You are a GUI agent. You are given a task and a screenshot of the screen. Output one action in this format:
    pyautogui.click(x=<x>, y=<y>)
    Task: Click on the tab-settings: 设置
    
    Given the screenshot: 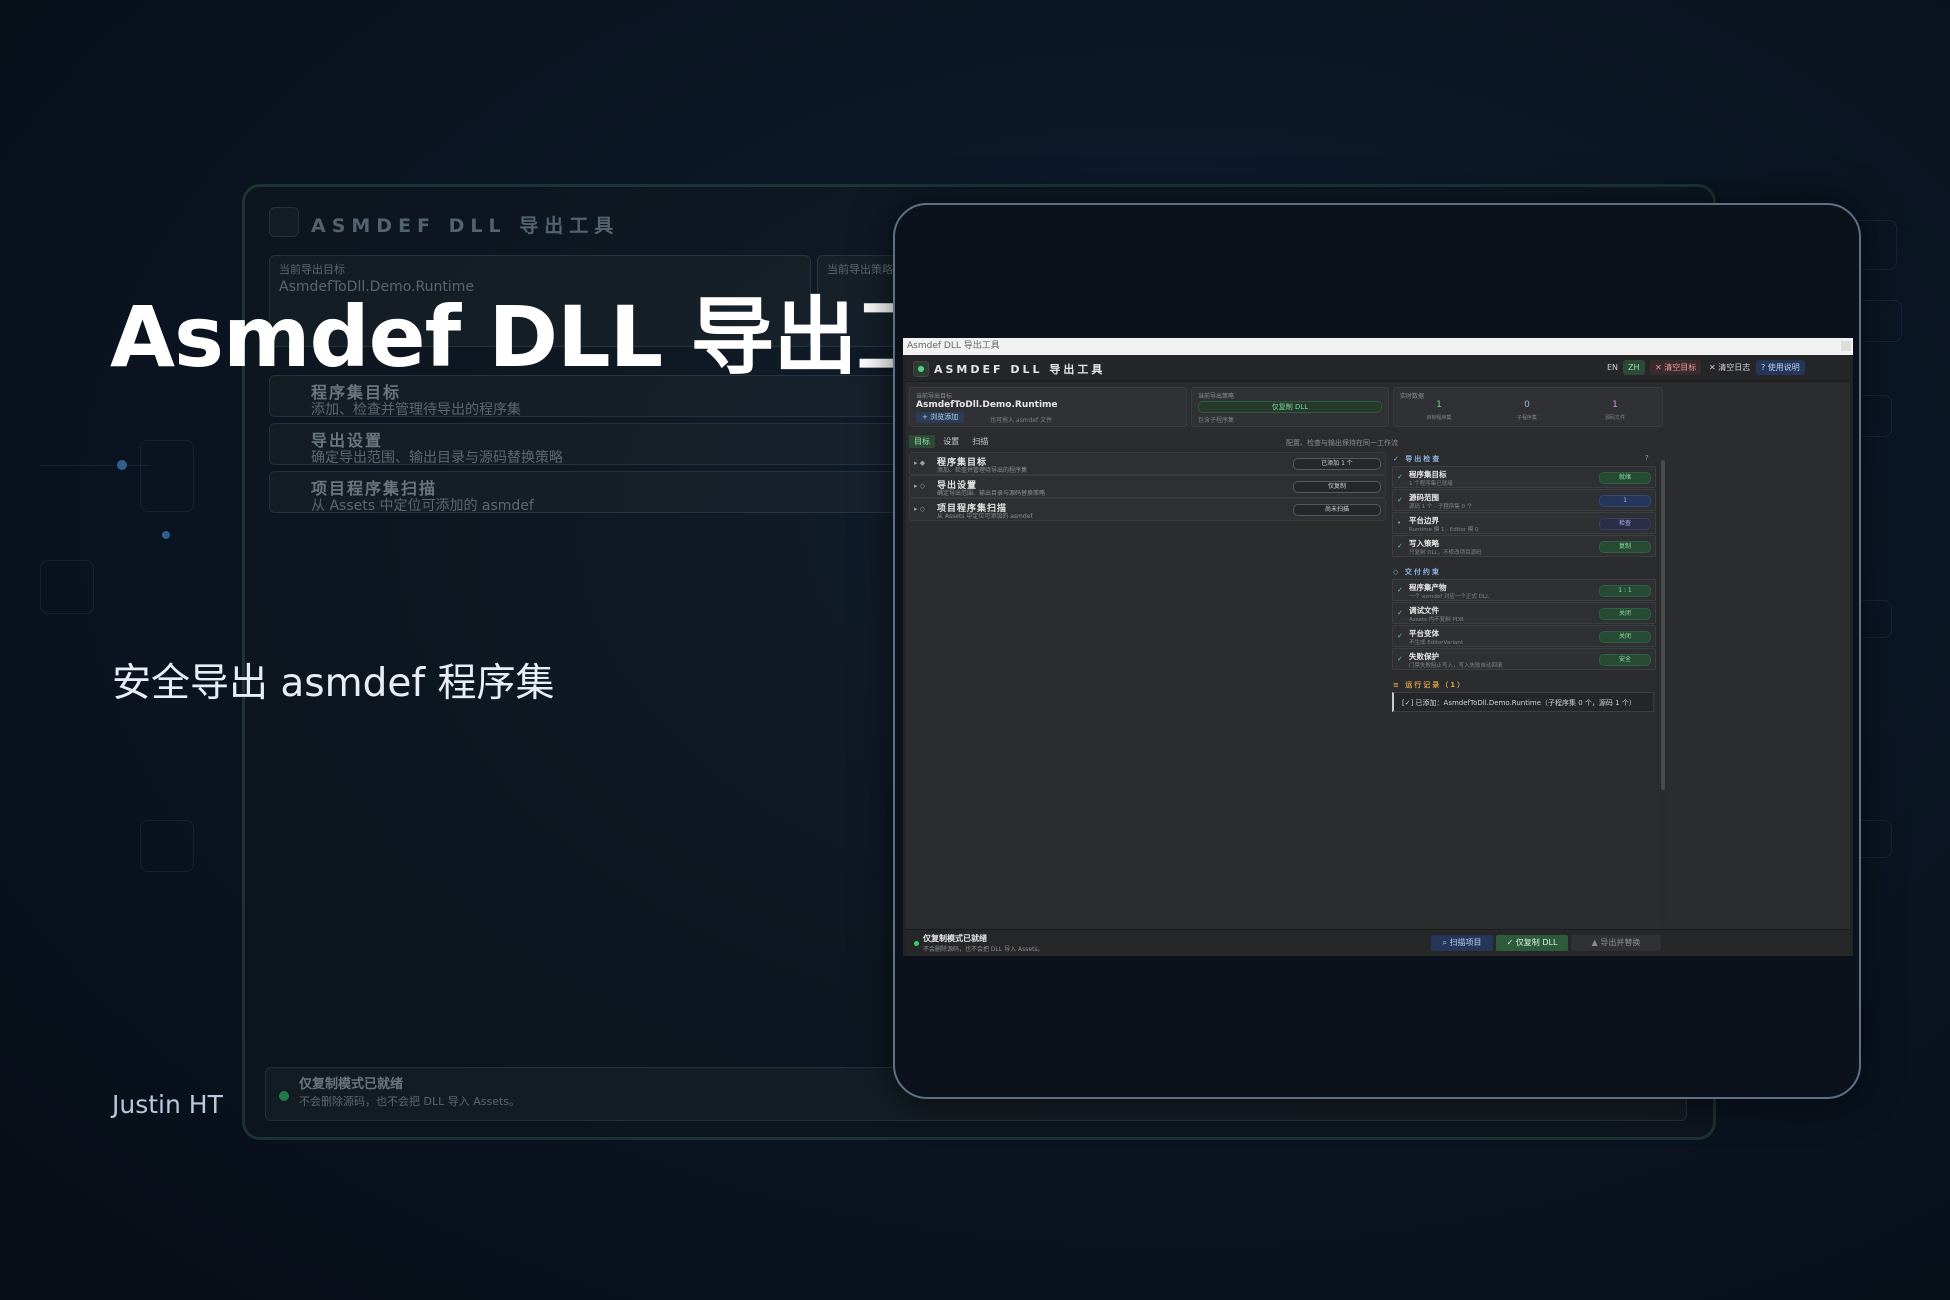 What is the action you would take?
    pyautogui.click(x=951, y=441)
    